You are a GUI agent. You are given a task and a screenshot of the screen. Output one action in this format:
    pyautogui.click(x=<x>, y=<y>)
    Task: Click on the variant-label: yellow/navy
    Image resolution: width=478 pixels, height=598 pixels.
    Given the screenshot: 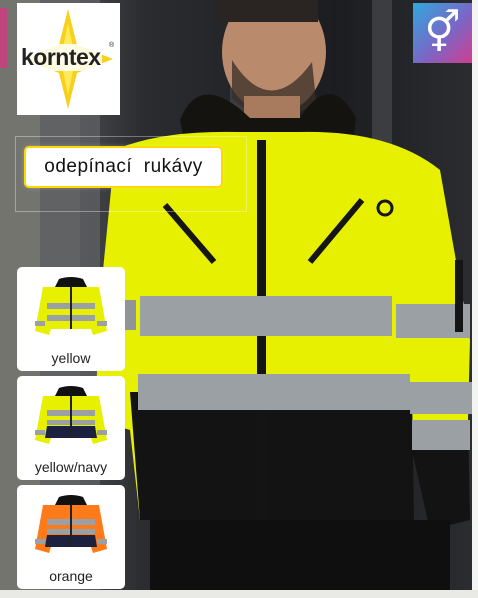 What is the action you would take?
    pyautogui.click(x=71, y=467)
    